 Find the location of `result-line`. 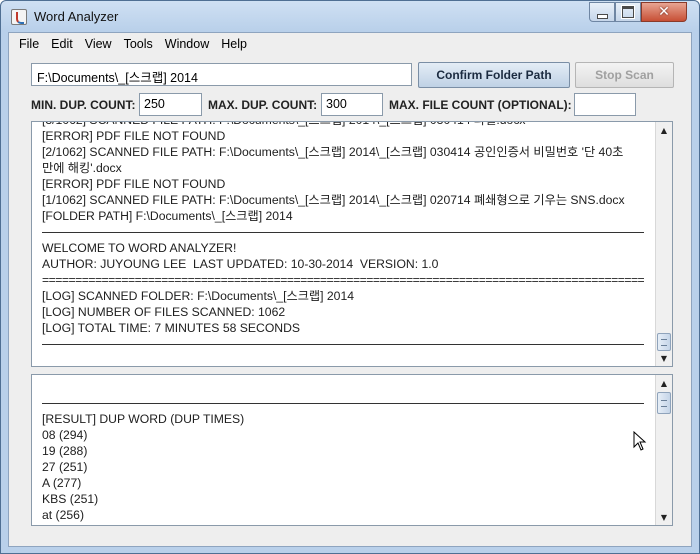

result-line is located at coordinates (343, 387).